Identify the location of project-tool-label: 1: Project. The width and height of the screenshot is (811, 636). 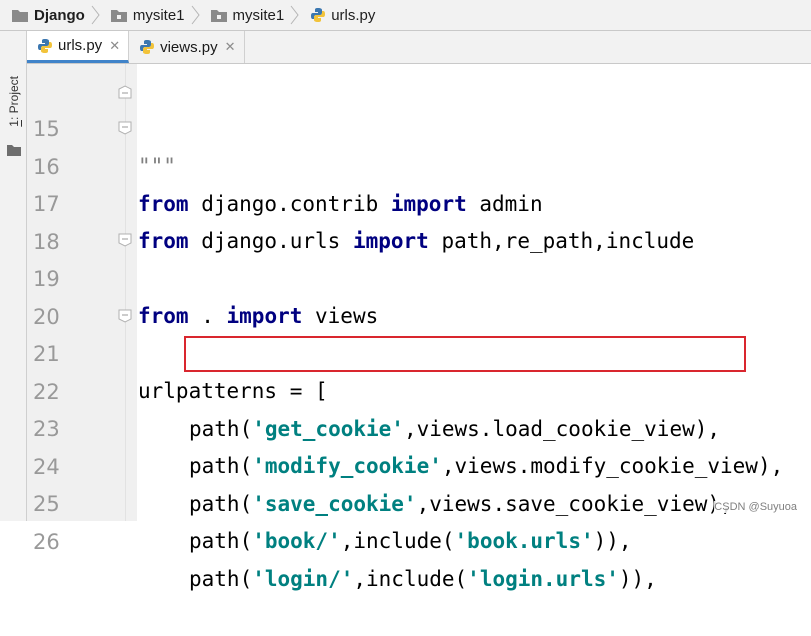
(14, 101).